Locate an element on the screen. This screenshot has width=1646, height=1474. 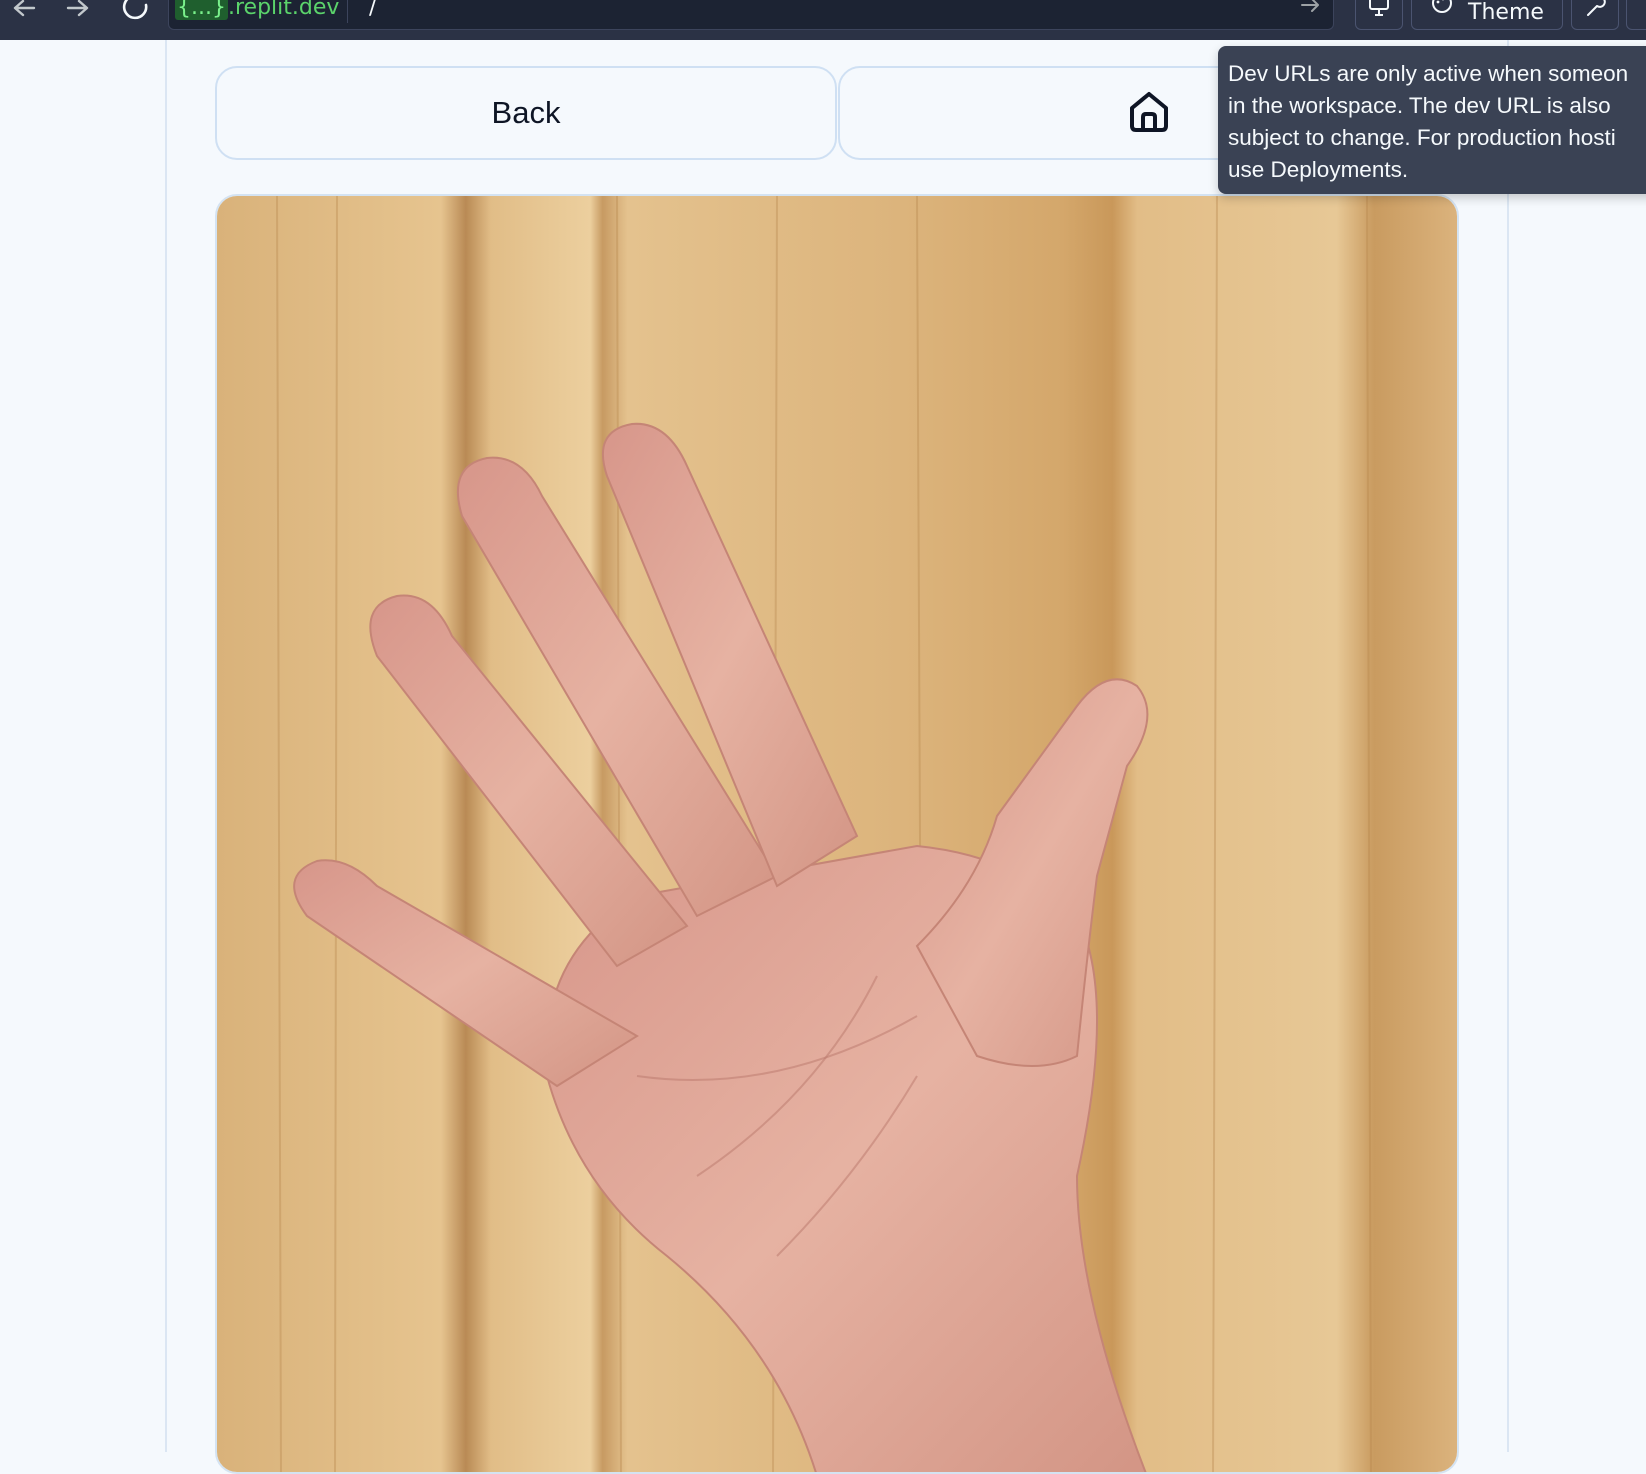
reload-icon is located at coordinates (136, 10).